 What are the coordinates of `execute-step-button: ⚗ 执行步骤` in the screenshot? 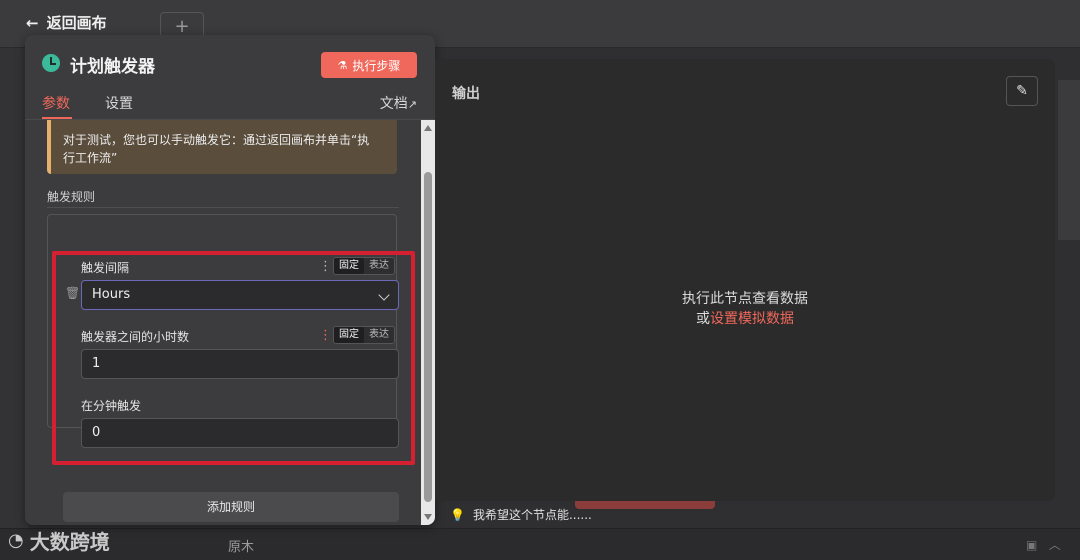 It's located at (369, 65).